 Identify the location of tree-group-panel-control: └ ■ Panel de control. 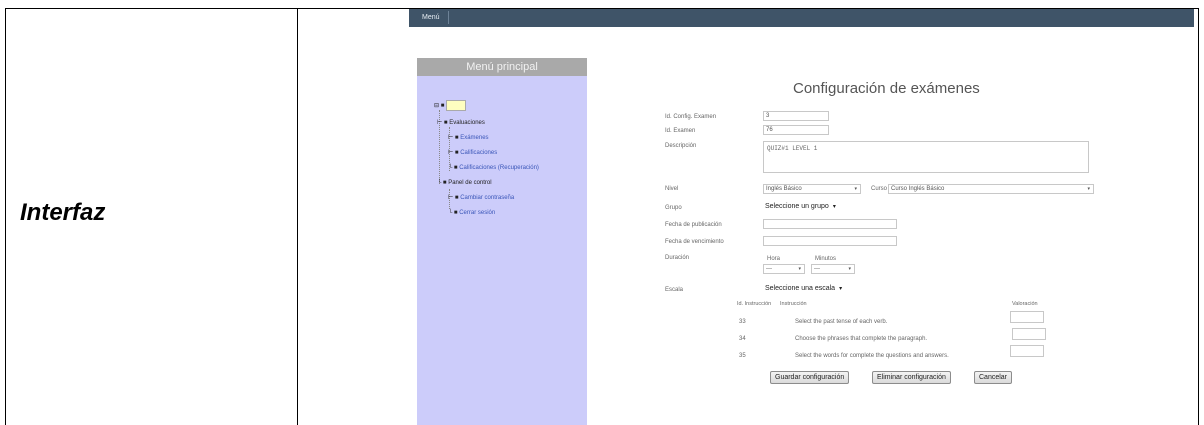
(464, 183).